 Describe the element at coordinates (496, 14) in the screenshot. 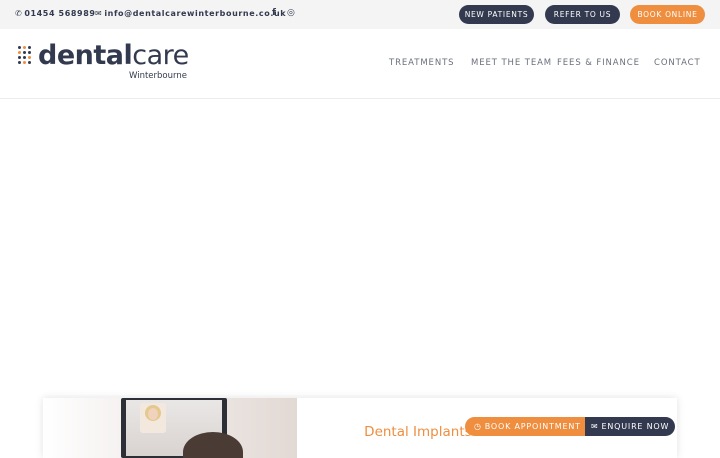

I see `new-patients-button: NEW PATIENTS` at that location.